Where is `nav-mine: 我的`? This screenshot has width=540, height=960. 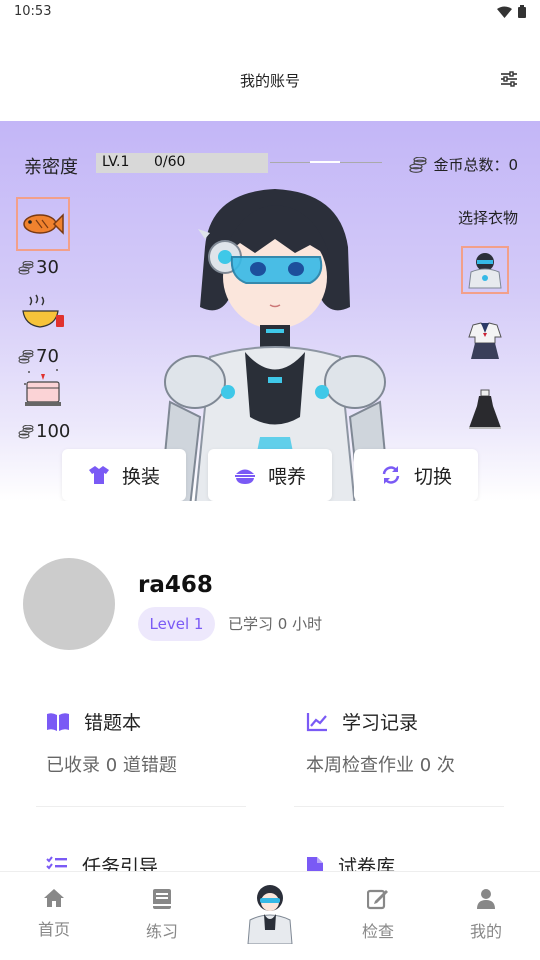 nav-mine: 我的 is located at coordinates (486, 915).